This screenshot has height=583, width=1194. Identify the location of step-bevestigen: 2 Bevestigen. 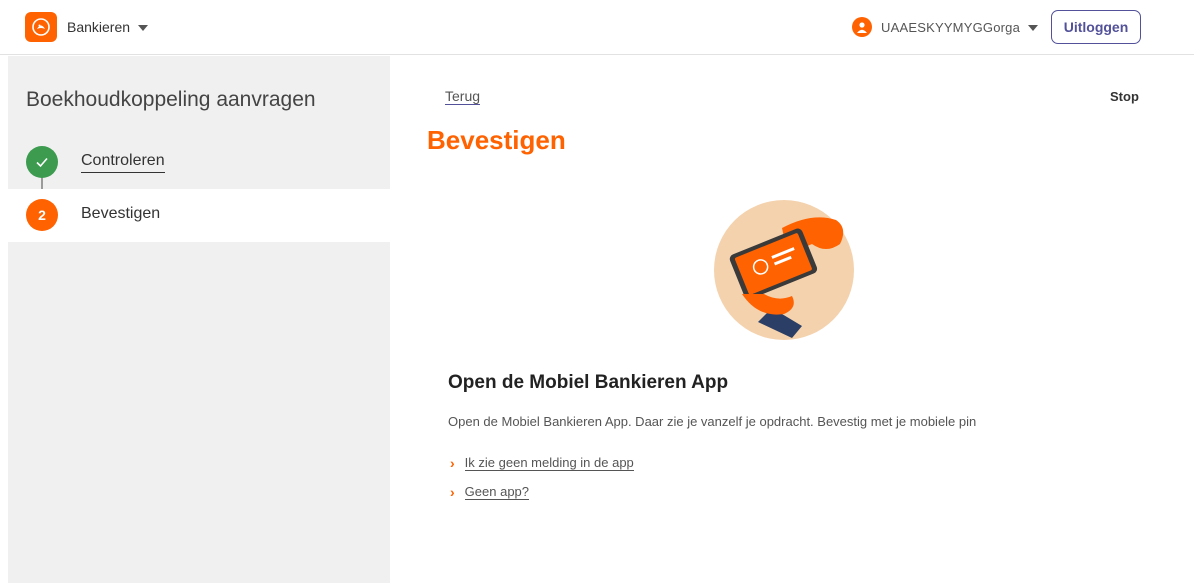
(199, 215).